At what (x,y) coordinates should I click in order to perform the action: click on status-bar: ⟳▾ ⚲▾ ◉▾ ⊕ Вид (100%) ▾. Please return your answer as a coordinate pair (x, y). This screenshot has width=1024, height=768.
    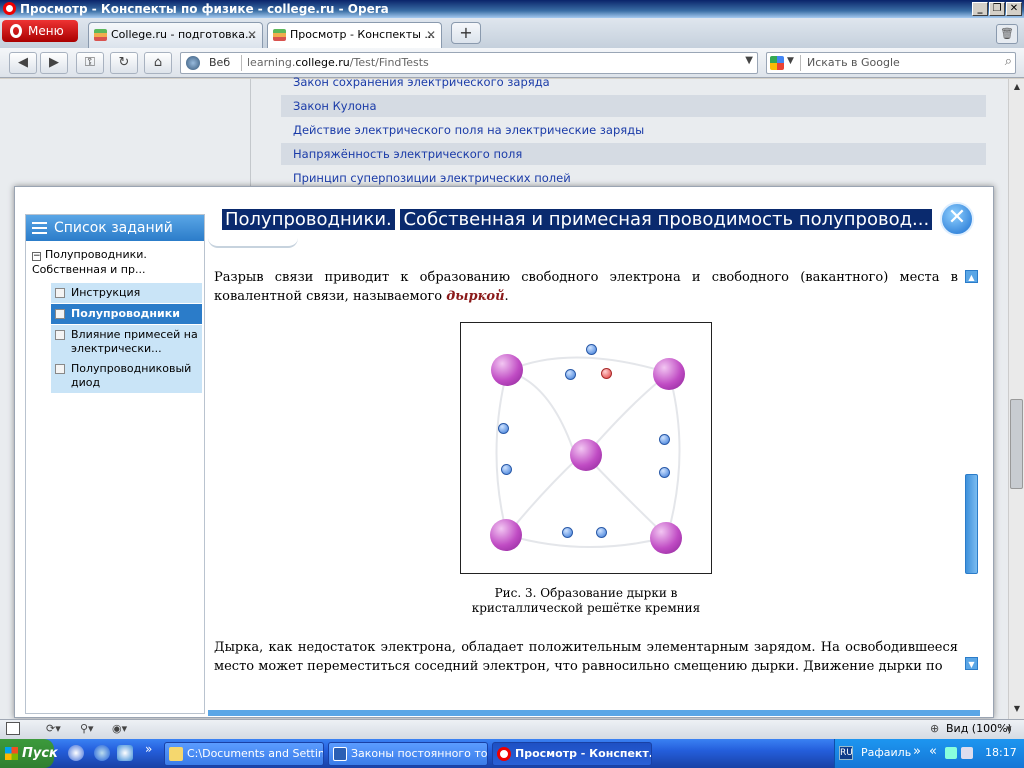
    Looking at the image, I should click on (512, 729).